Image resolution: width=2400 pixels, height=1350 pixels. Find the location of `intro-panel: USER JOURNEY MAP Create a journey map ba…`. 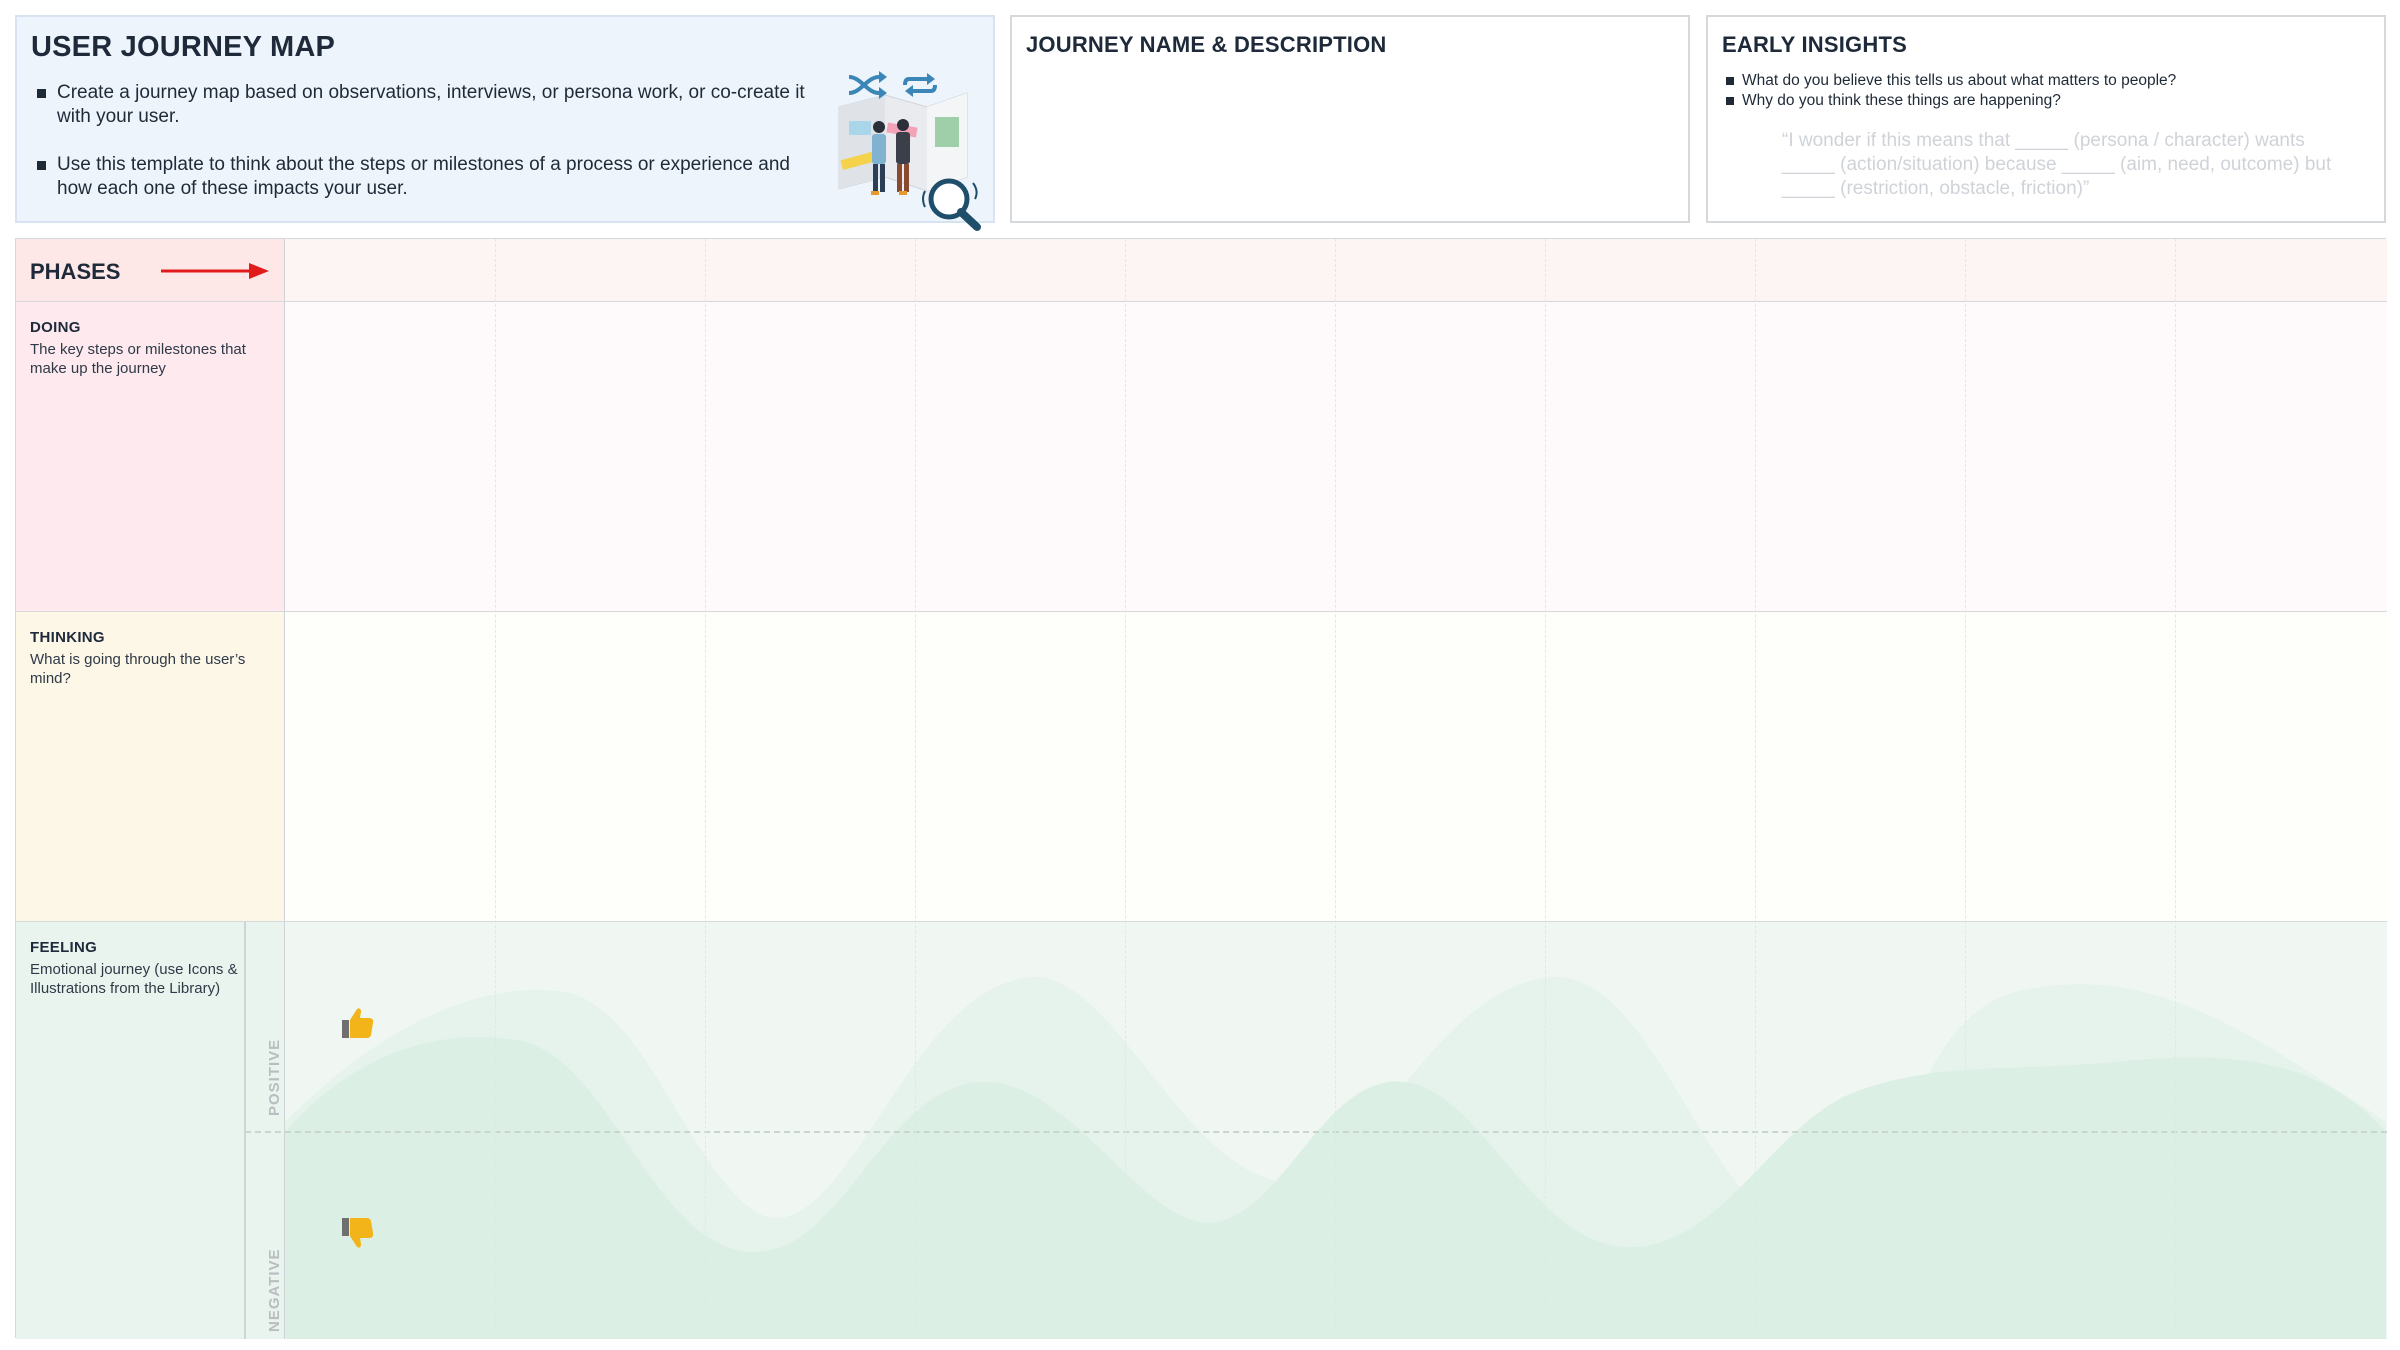

intro-panel: USER JOURNEY MAP Create a journey map ba… is located at coordinates (505, 123).